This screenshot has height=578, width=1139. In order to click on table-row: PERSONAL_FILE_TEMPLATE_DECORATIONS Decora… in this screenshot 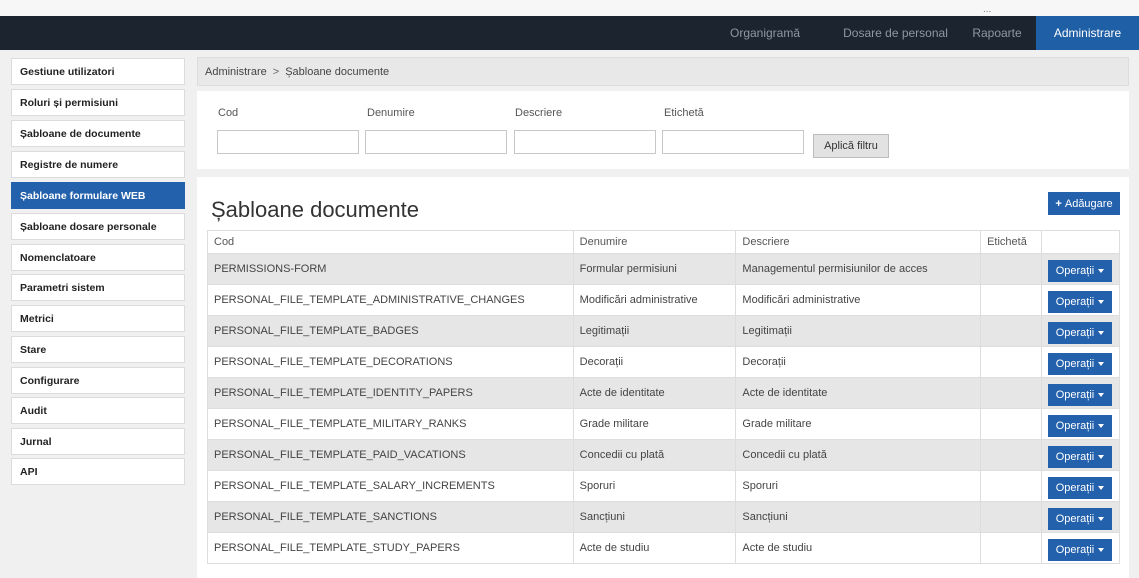, I will do `click(664, 362)`.